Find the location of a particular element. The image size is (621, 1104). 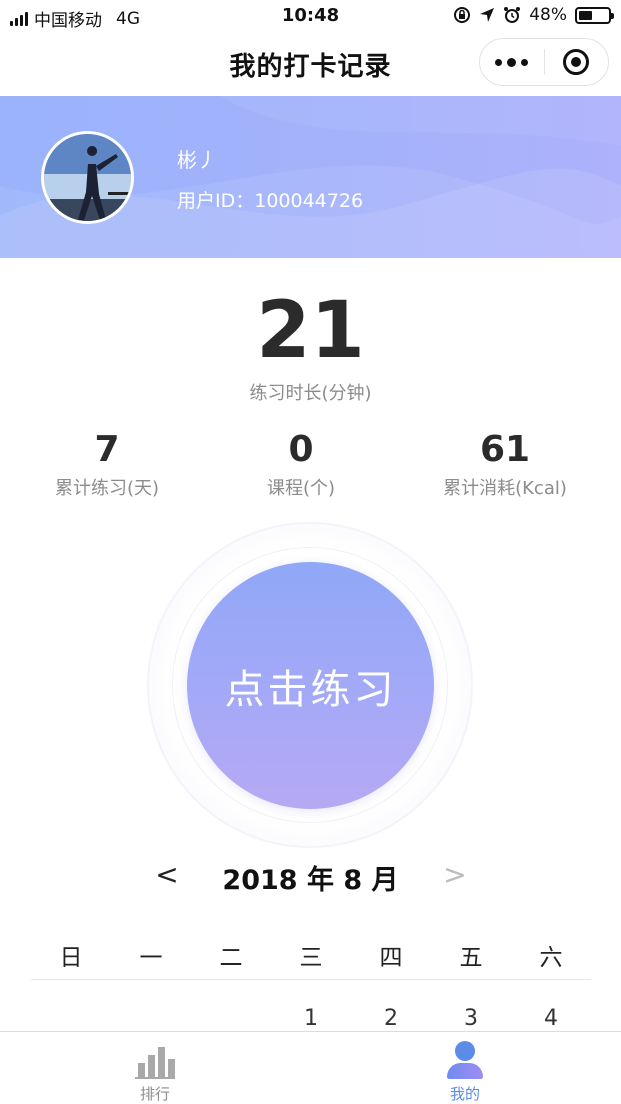

weekday-label: 五 is located at coordinates (471, 958).